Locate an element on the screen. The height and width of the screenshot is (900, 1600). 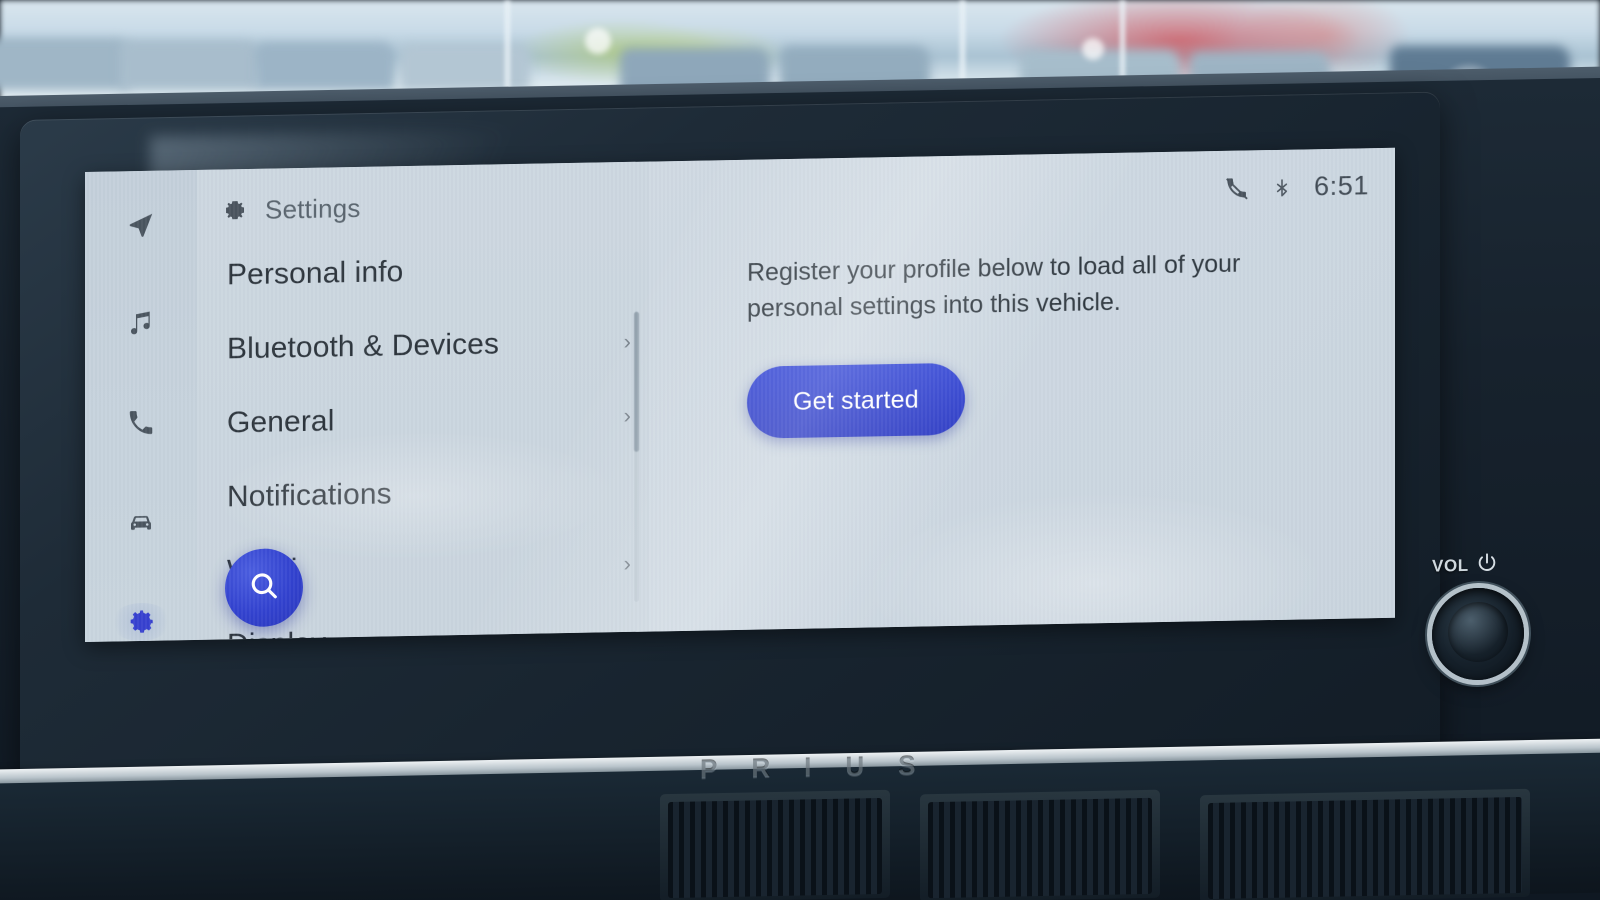
rail-item-settings is located at coordinates (141, 622).